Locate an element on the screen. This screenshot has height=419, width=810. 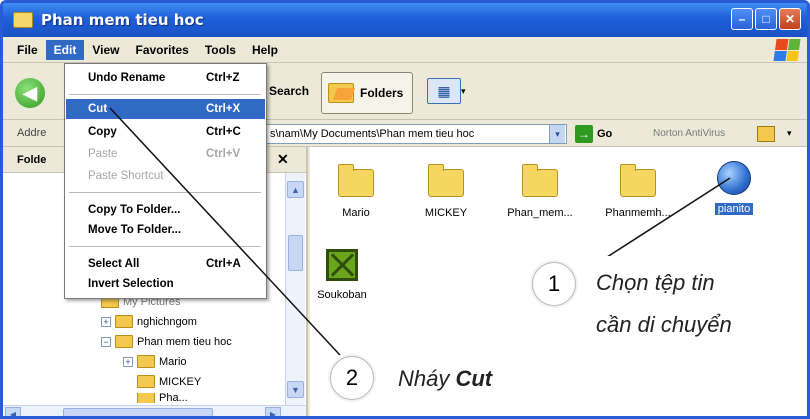
tree-item: + Mario is located at coordinates (155, 361).